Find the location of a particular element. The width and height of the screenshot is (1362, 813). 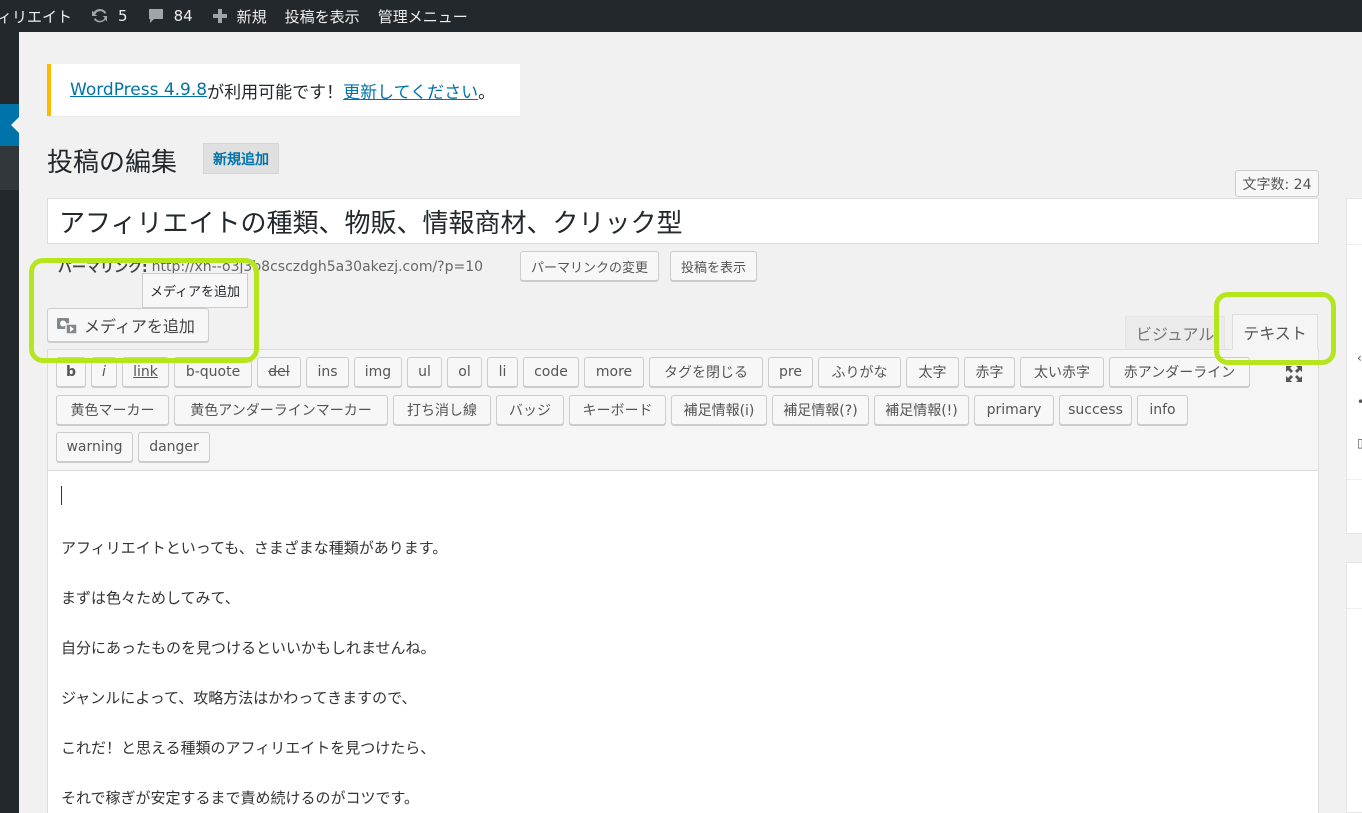

qt-ol-button: ol is located at coordinates (464, 372).